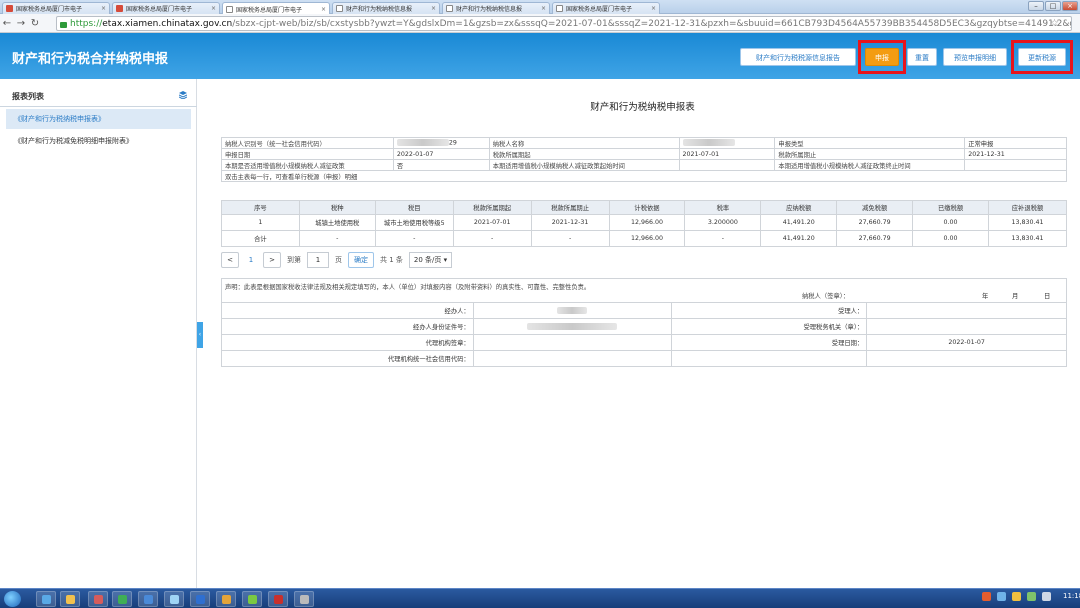 This screenshot has height=608, width=1080. What do you see at coordinates (727, 154) in the screenshot?
I see `period-start-value: 2021-07-01` at bounding box center [727, 154].